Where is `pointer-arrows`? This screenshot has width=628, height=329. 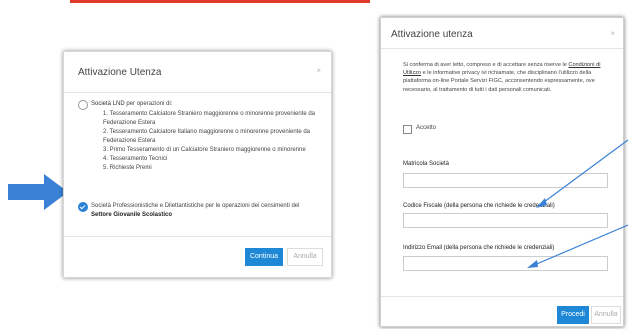
pointer-arrows is located at coordinates (577, 203).